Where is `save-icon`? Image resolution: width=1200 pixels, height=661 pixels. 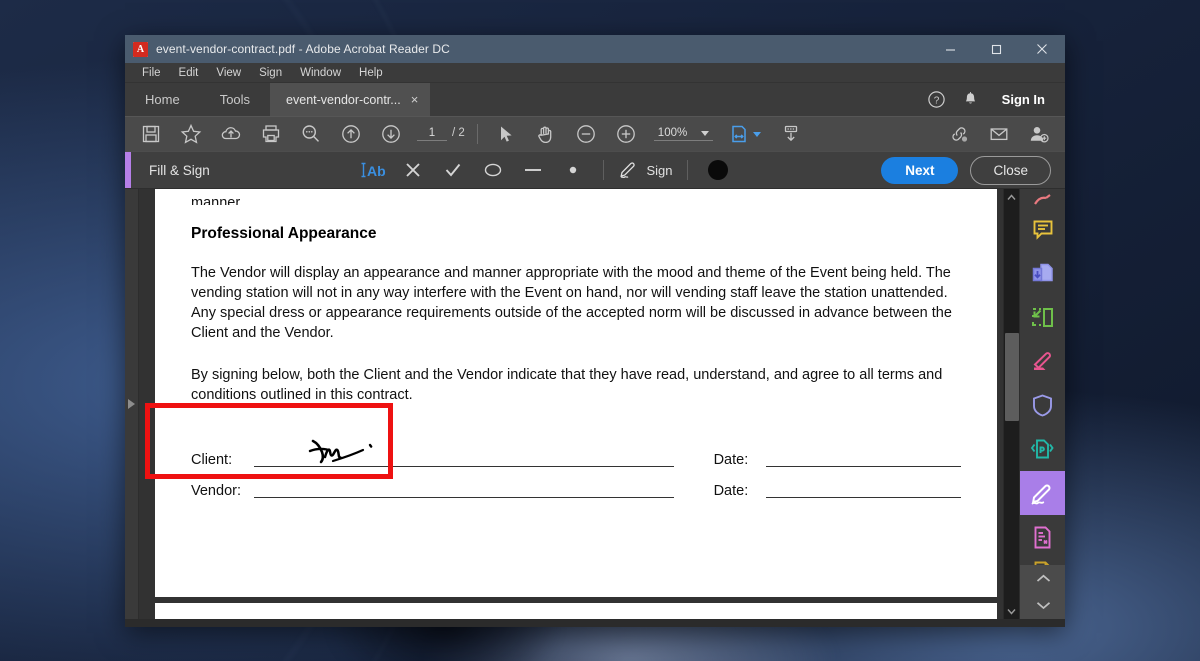
save-icon is located at coordinates (151, 134).